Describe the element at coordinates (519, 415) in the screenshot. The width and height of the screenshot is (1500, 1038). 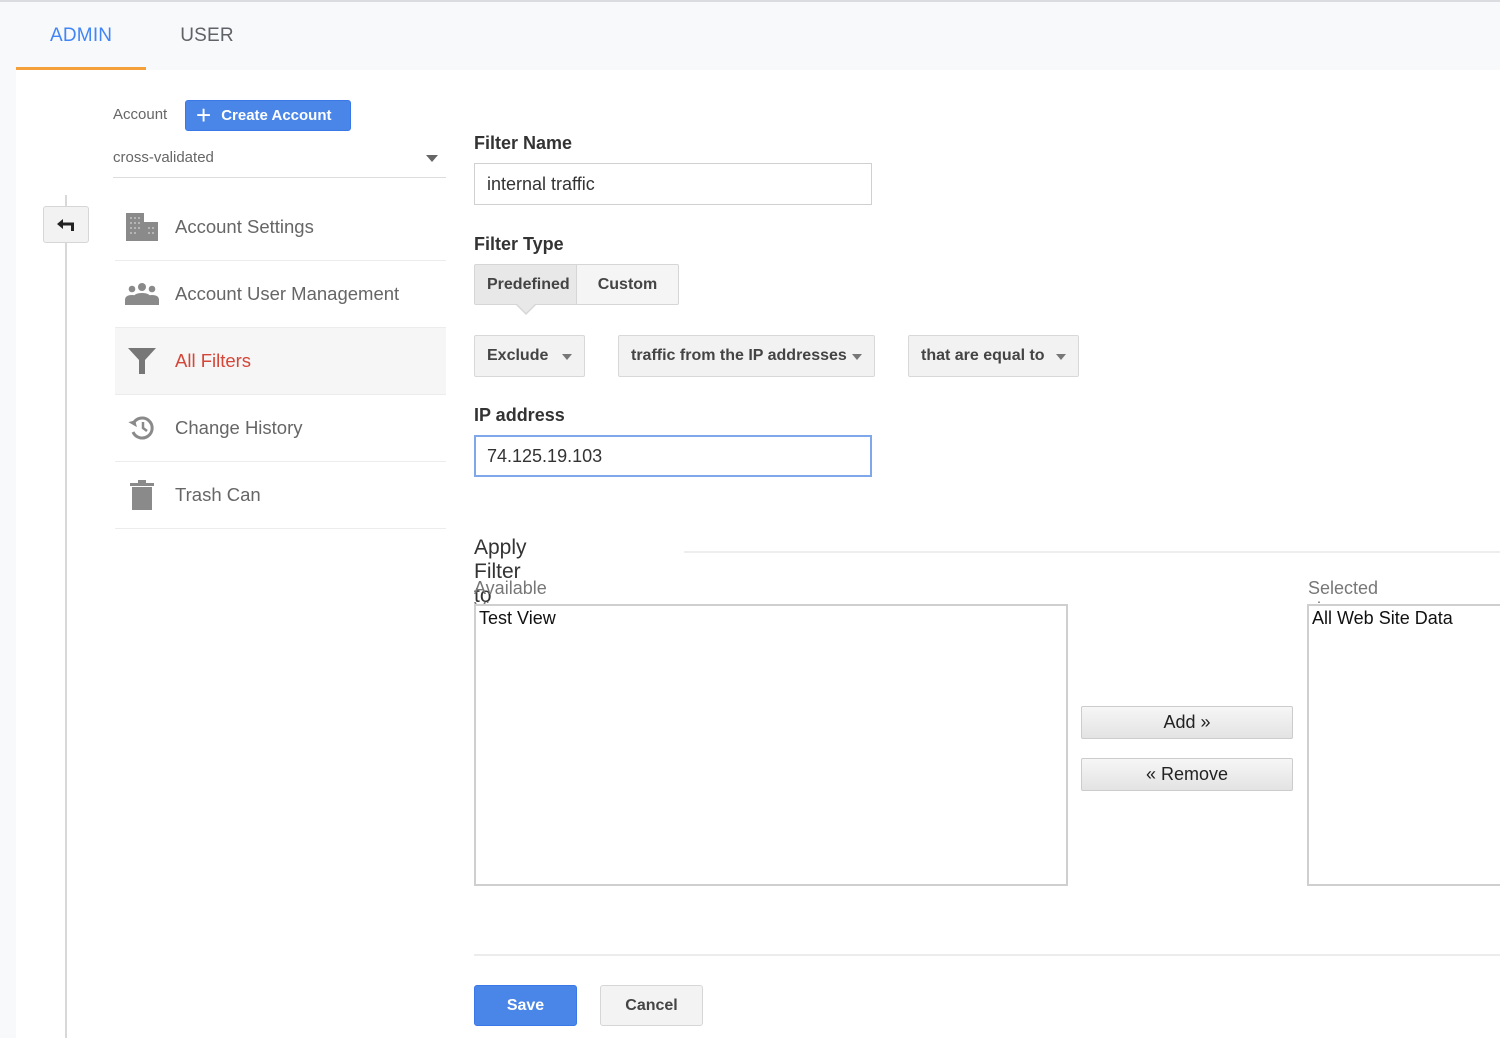
I see `ip-address-label: IP address` at that location.